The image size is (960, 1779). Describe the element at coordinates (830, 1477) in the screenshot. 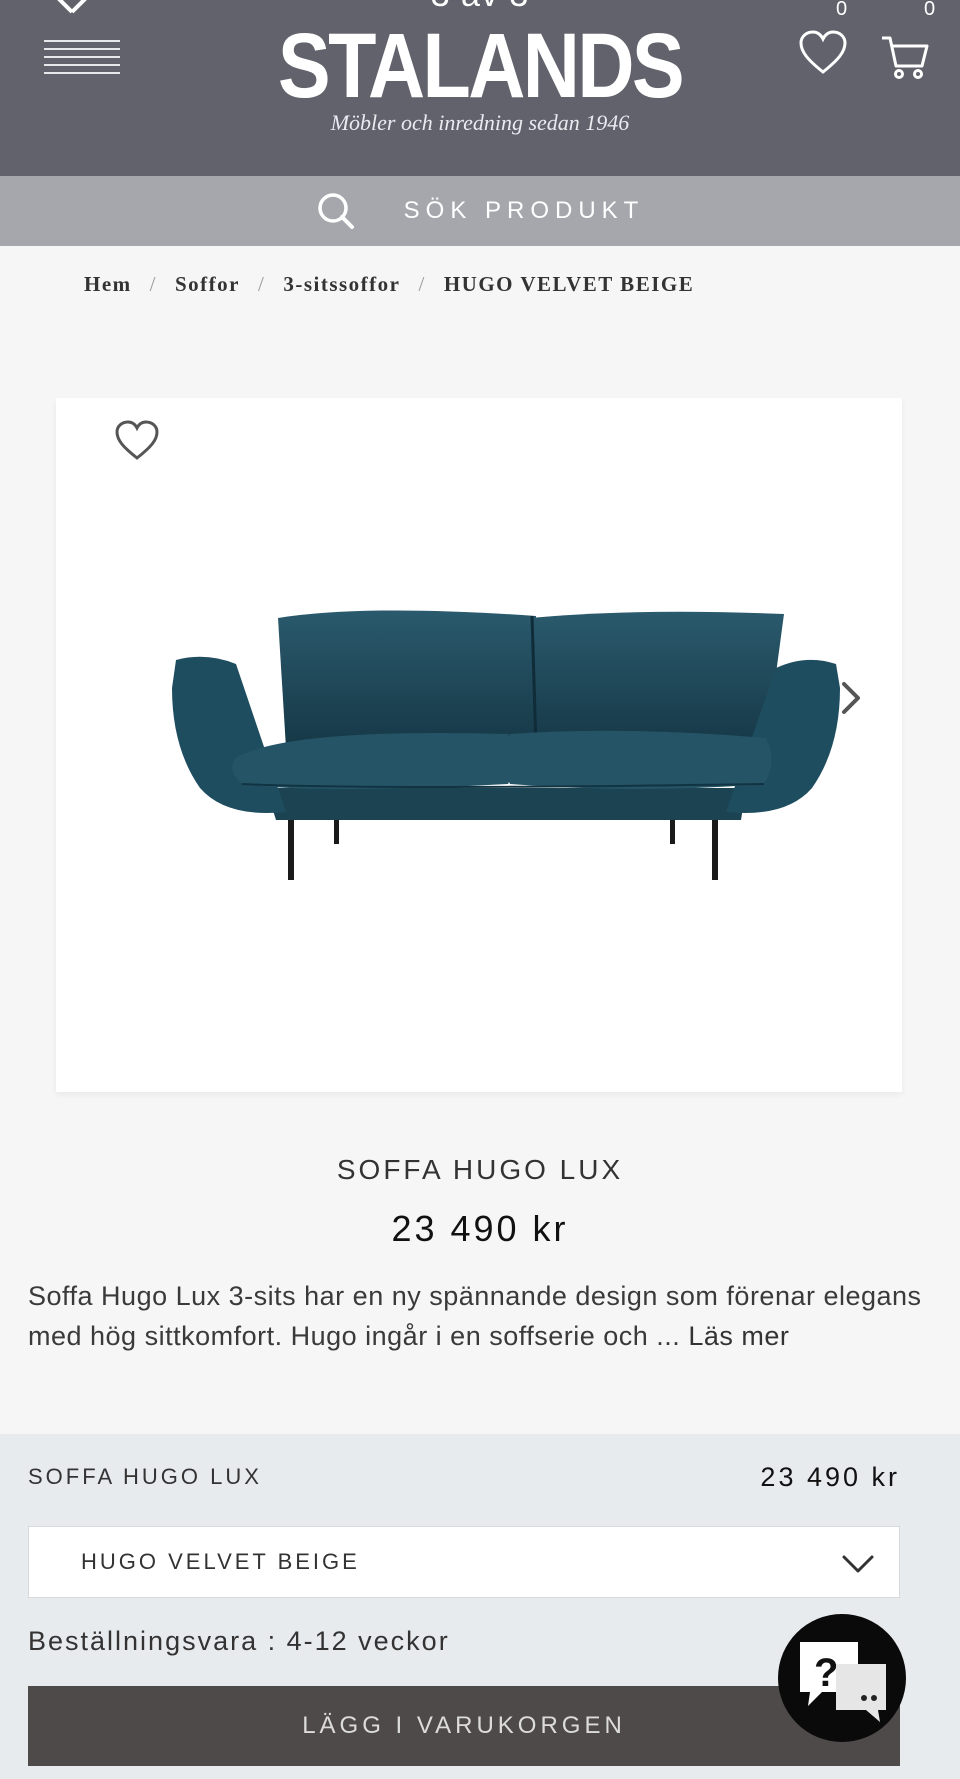

I see `purchase-price: 23 490 kr` at that location.